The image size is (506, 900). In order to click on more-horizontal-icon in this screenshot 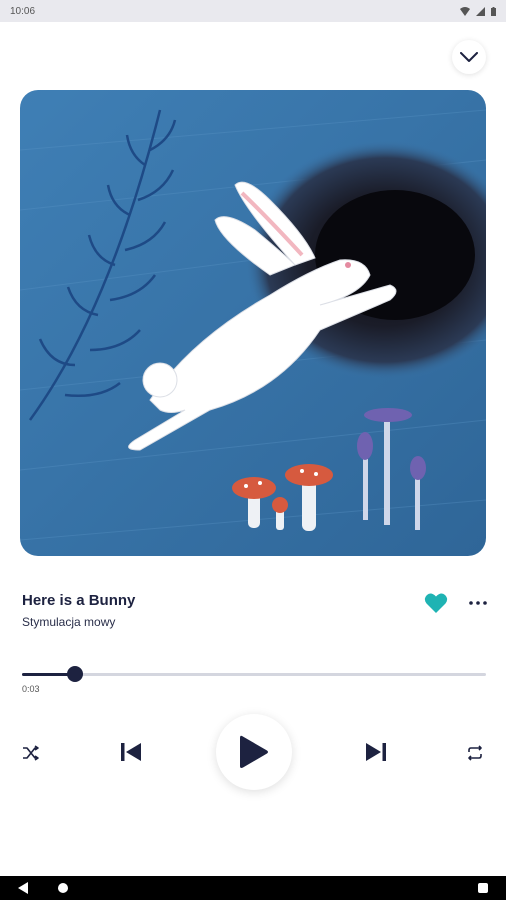, I will do `click(478, 603)`.